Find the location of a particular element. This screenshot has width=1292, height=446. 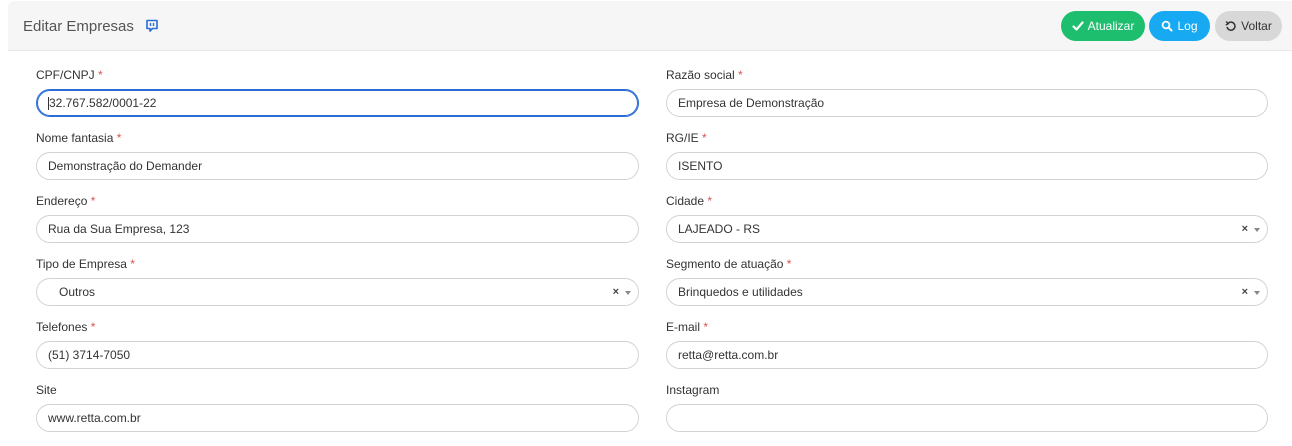

instagram-input is located at coordinates (967, 418).